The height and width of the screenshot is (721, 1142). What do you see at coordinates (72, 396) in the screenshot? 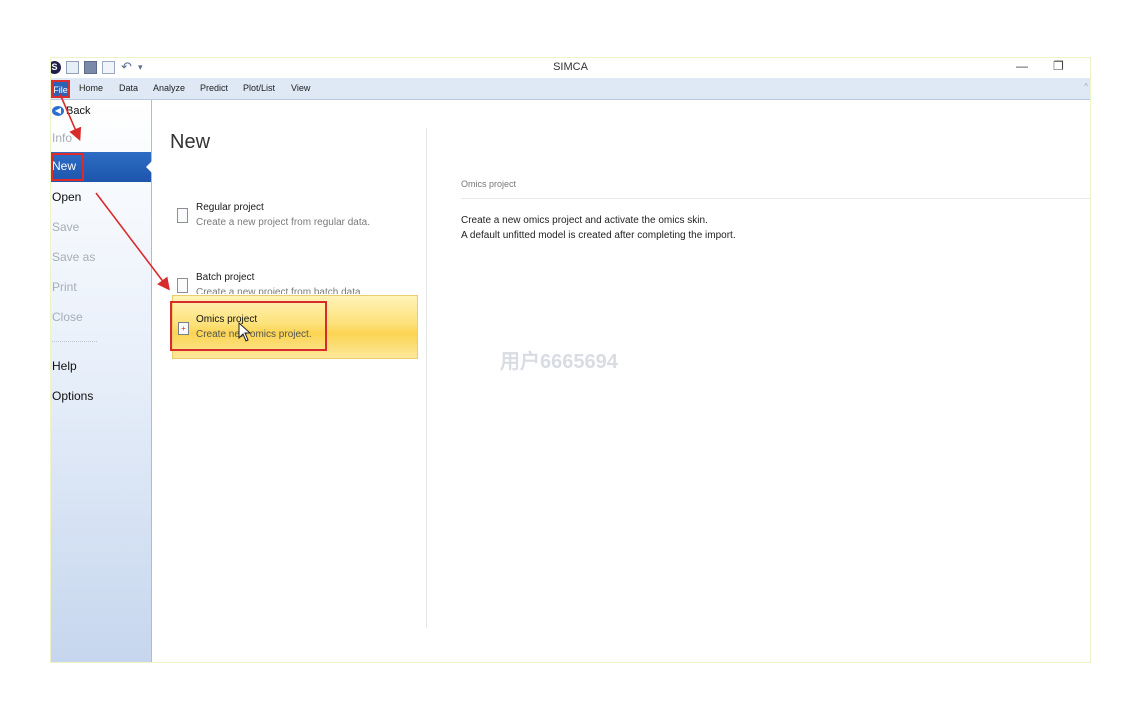
I see `nav-item-options: Options` at bounding box center [72, 396].